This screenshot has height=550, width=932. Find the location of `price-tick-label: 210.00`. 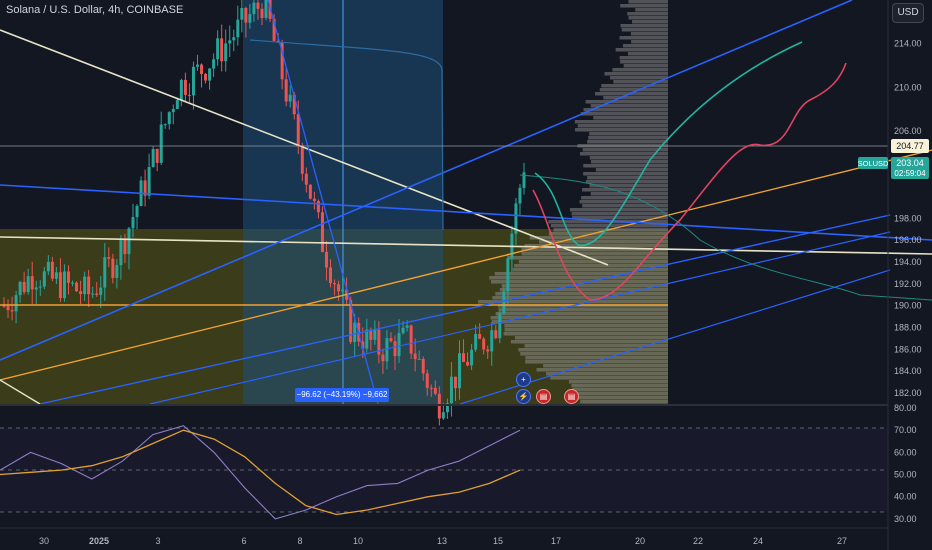

price-tick-label: 210.00 is located at coordinates (908, 87).